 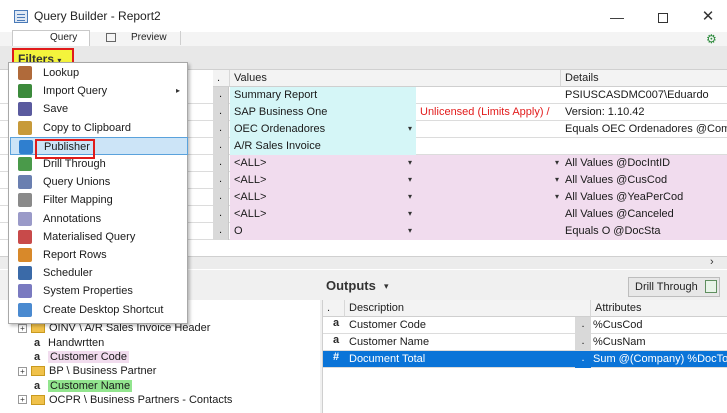 What do you see at coordinates (103, 371) in the screenshot?
I see `tree-item-label: BP \ Business Partner` at bounding box center [103, 371].